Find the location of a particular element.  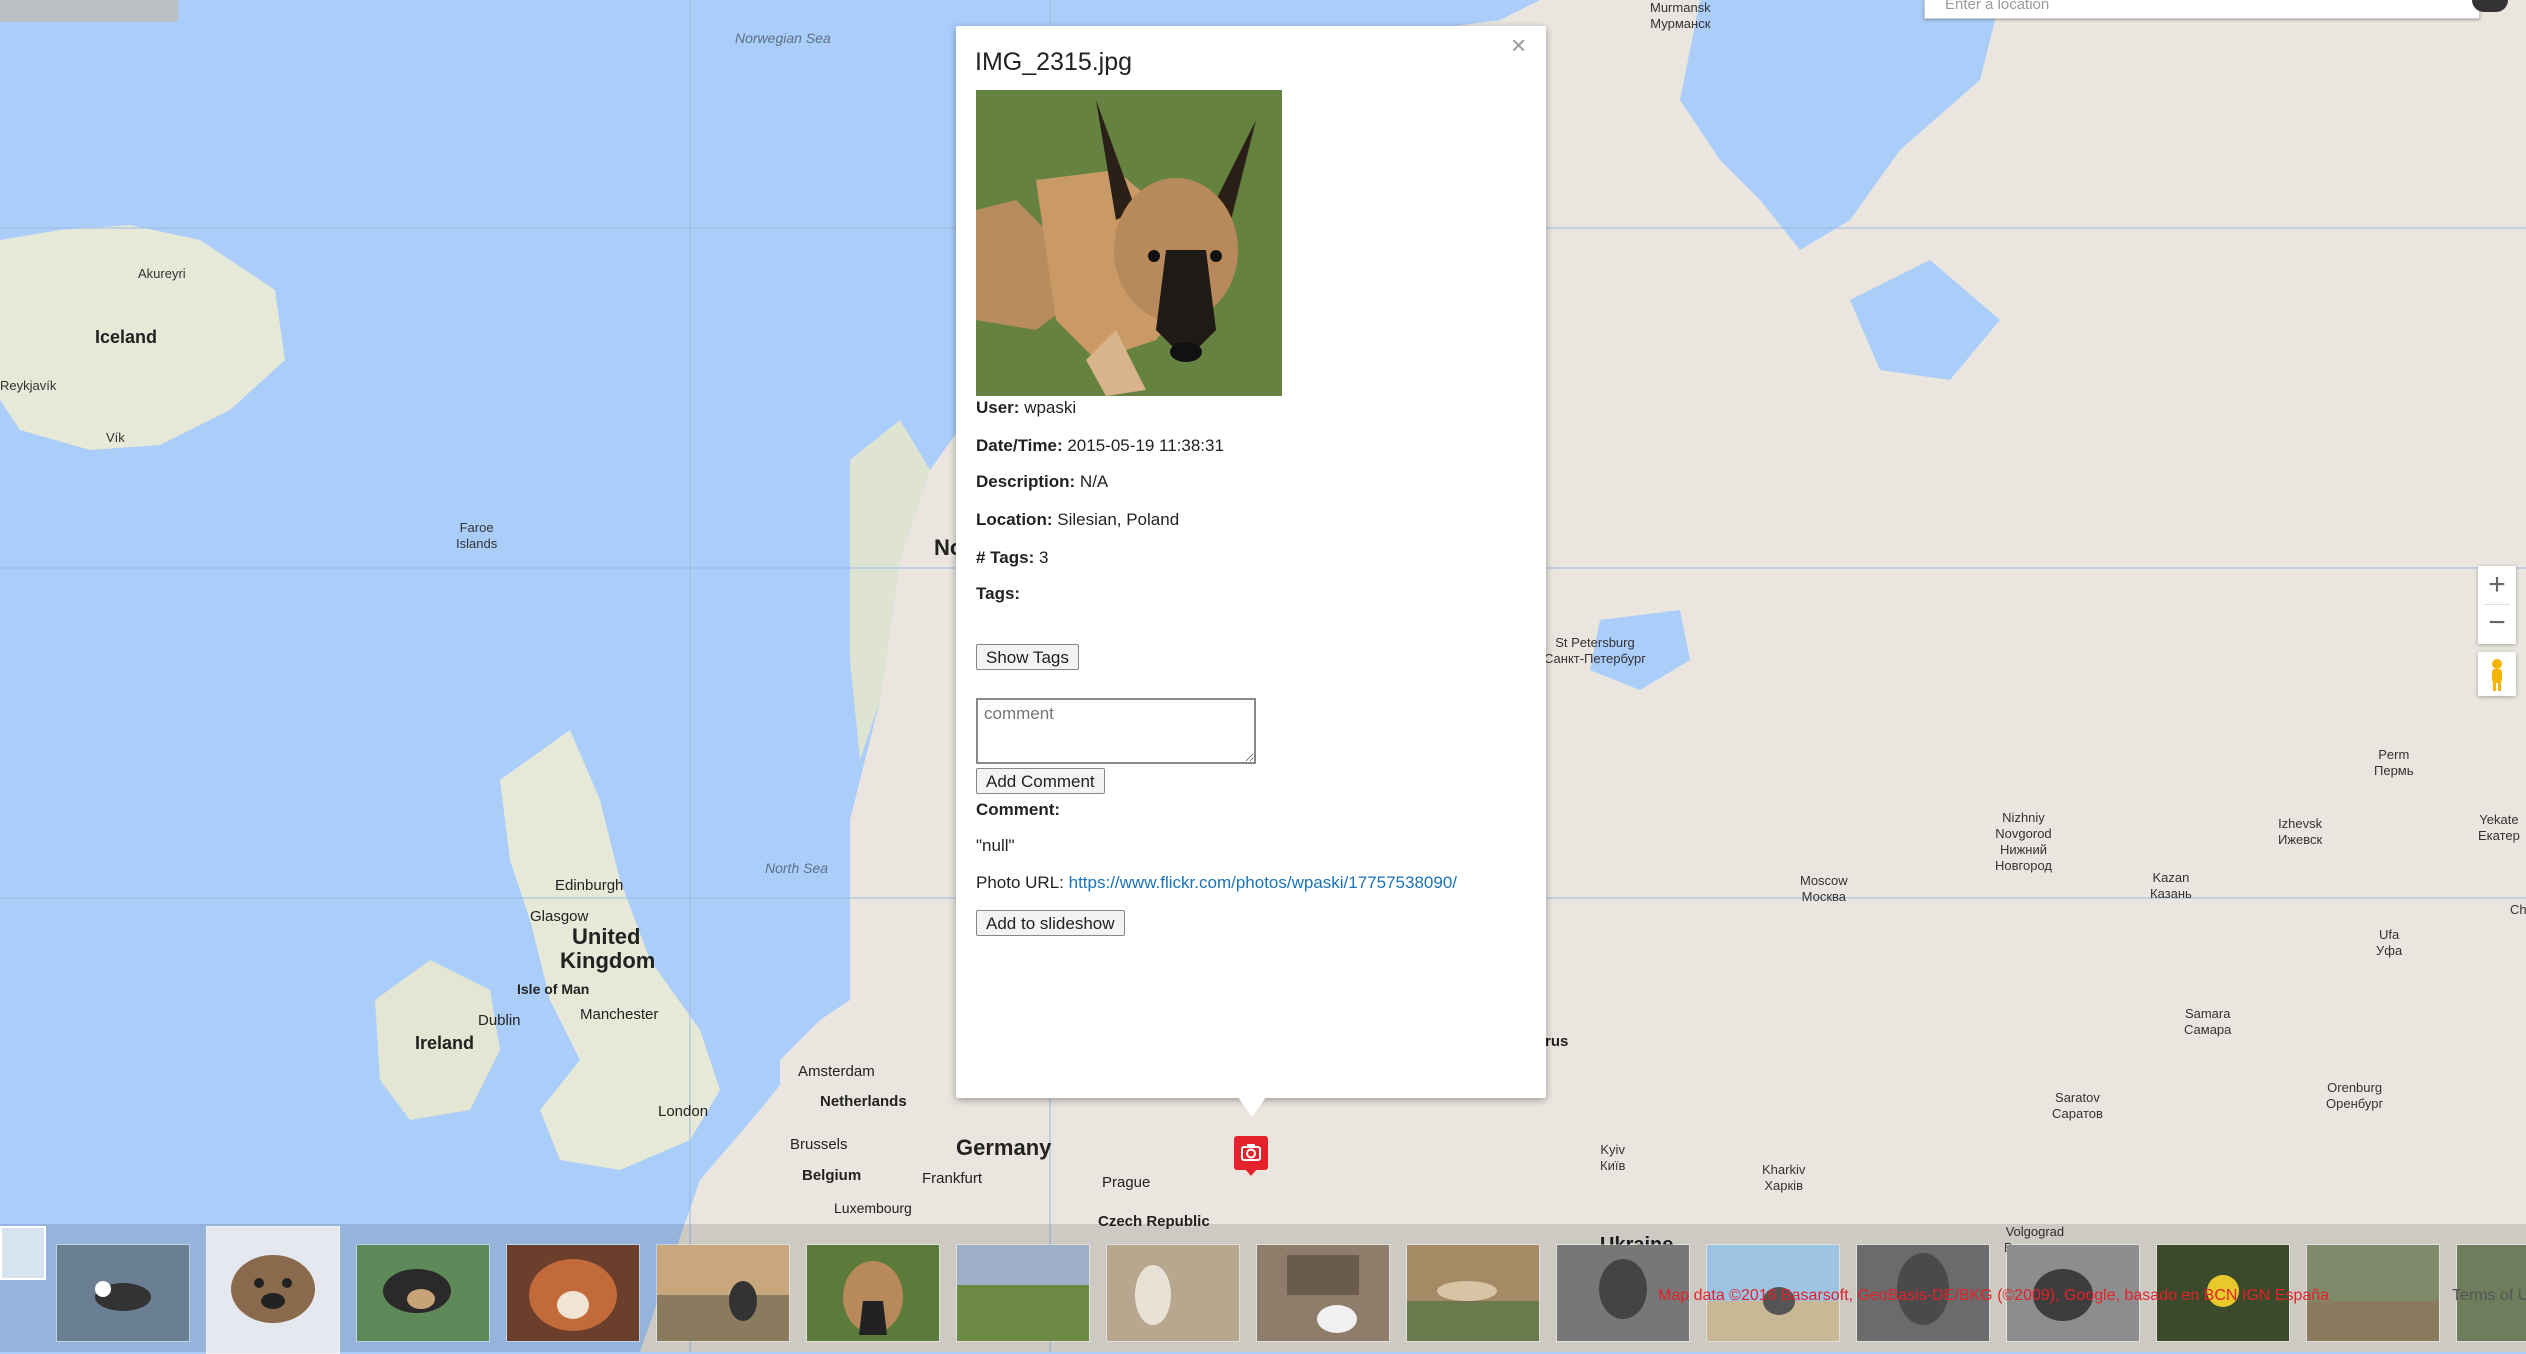

map-label: Faroe Islands is located at coordinates (477, 535).